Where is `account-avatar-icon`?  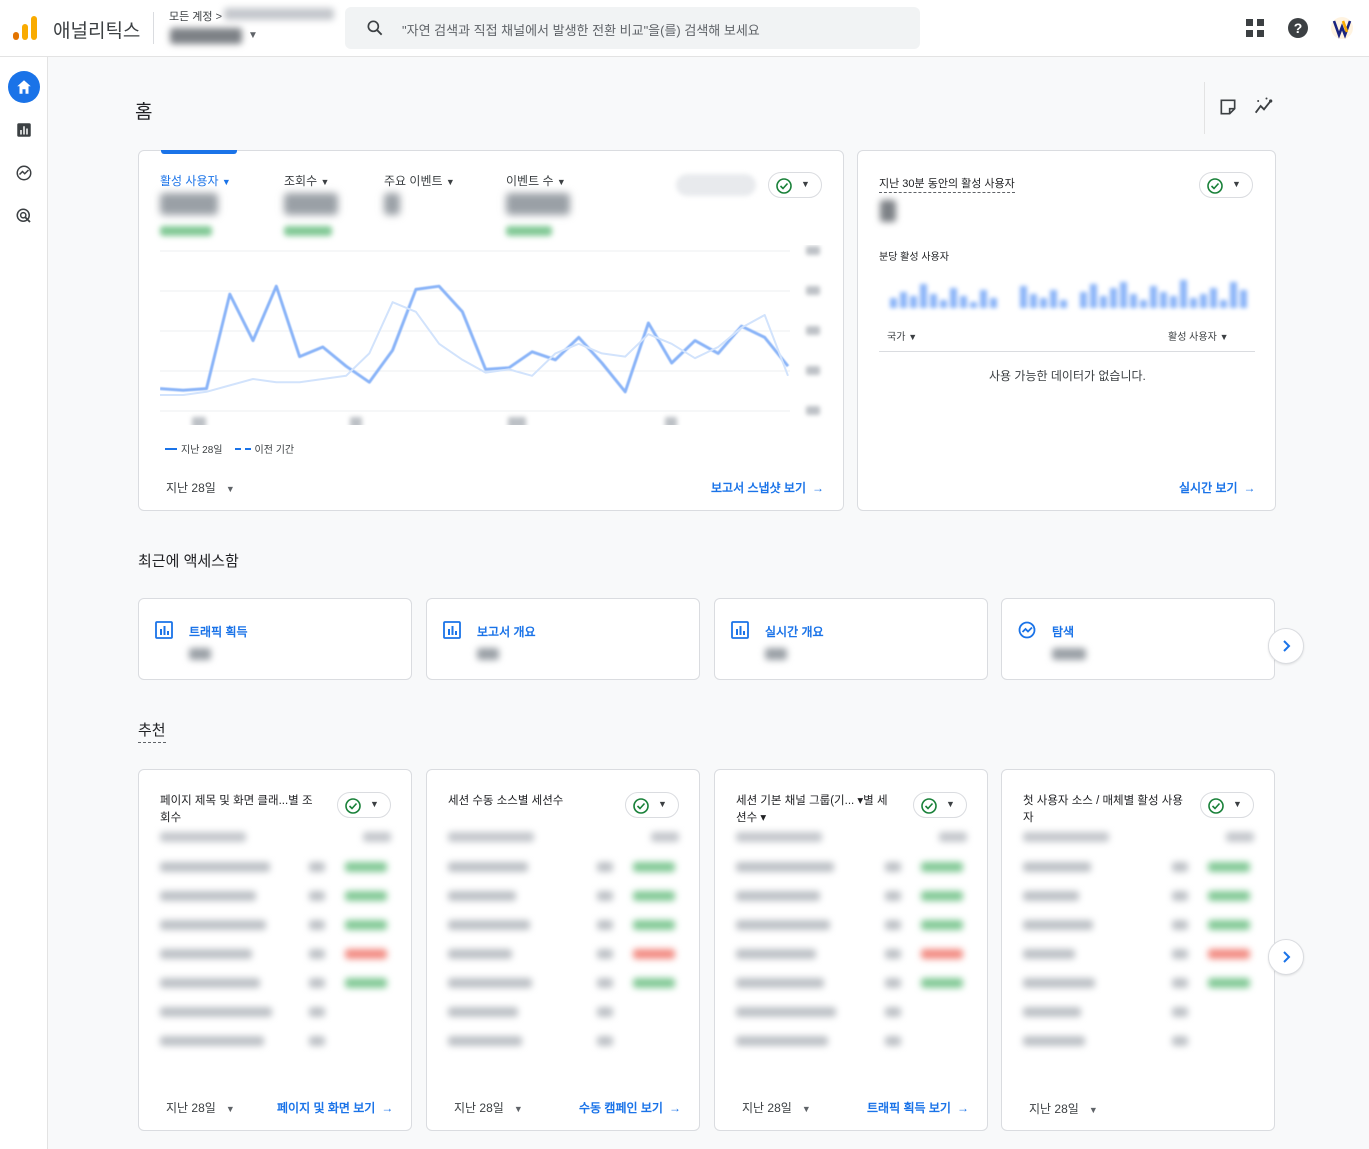
account-avatar-icon is located at coordinates (1342, 28).